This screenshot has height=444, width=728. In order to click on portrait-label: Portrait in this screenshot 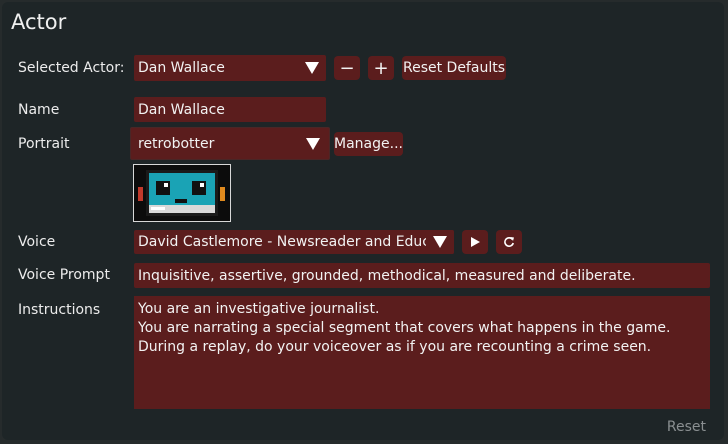, I will do `click(44, 144)`.